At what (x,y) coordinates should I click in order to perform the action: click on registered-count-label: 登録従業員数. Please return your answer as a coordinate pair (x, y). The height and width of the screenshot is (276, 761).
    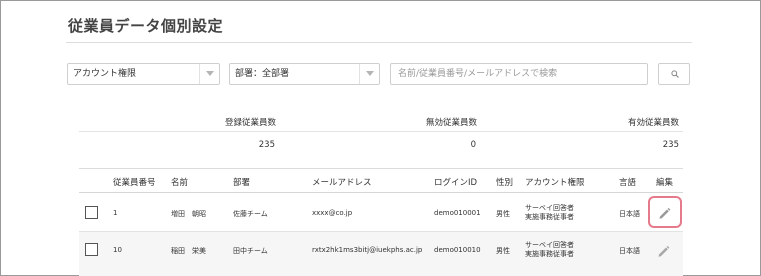
    Looking at the image, I should click on (250, 123).